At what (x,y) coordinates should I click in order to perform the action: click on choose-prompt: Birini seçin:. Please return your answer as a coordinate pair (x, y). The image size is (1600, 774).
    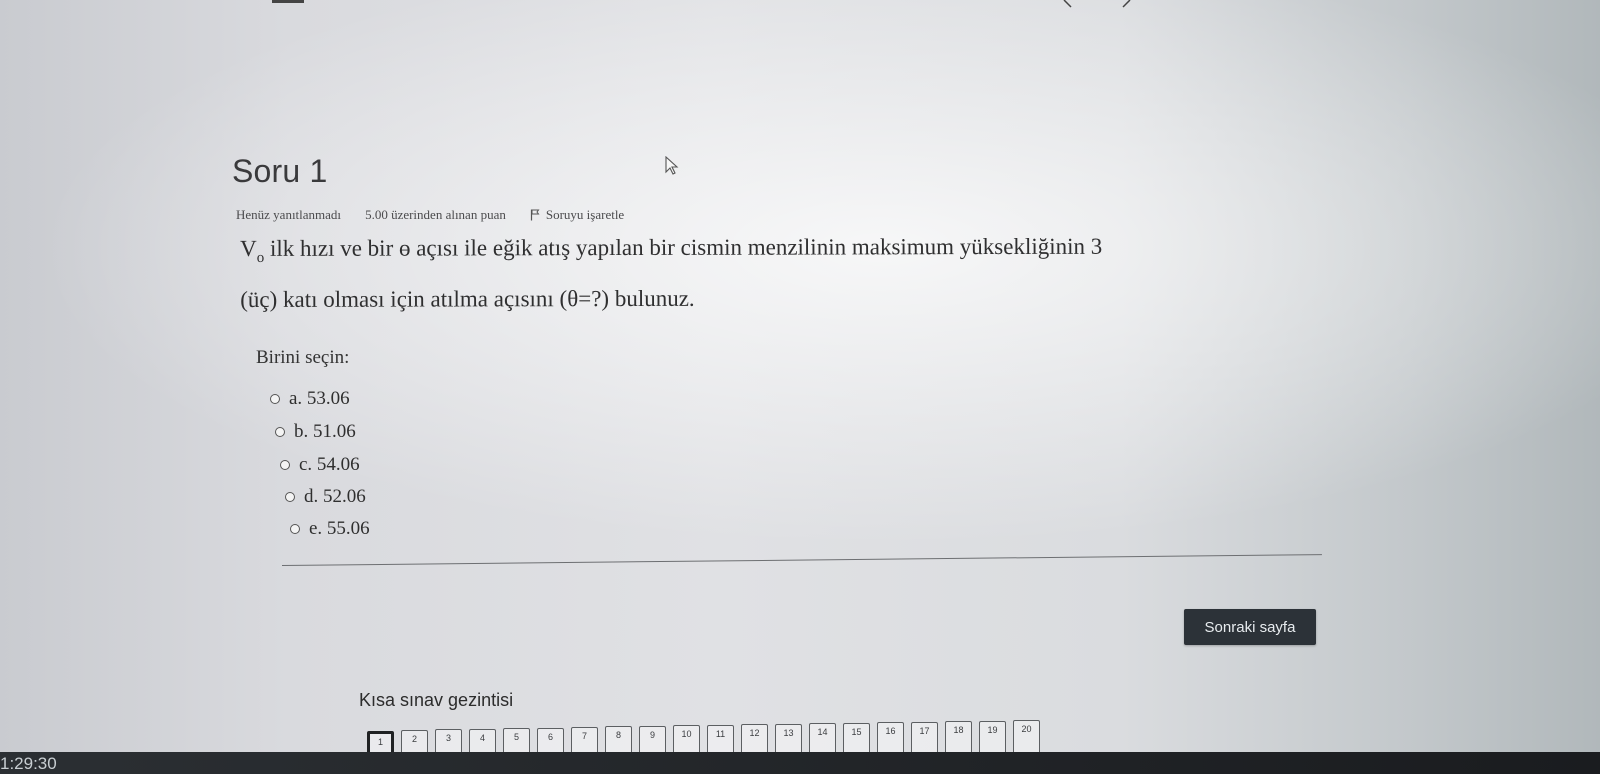
    Looking at the image, I should click on (303, 357).